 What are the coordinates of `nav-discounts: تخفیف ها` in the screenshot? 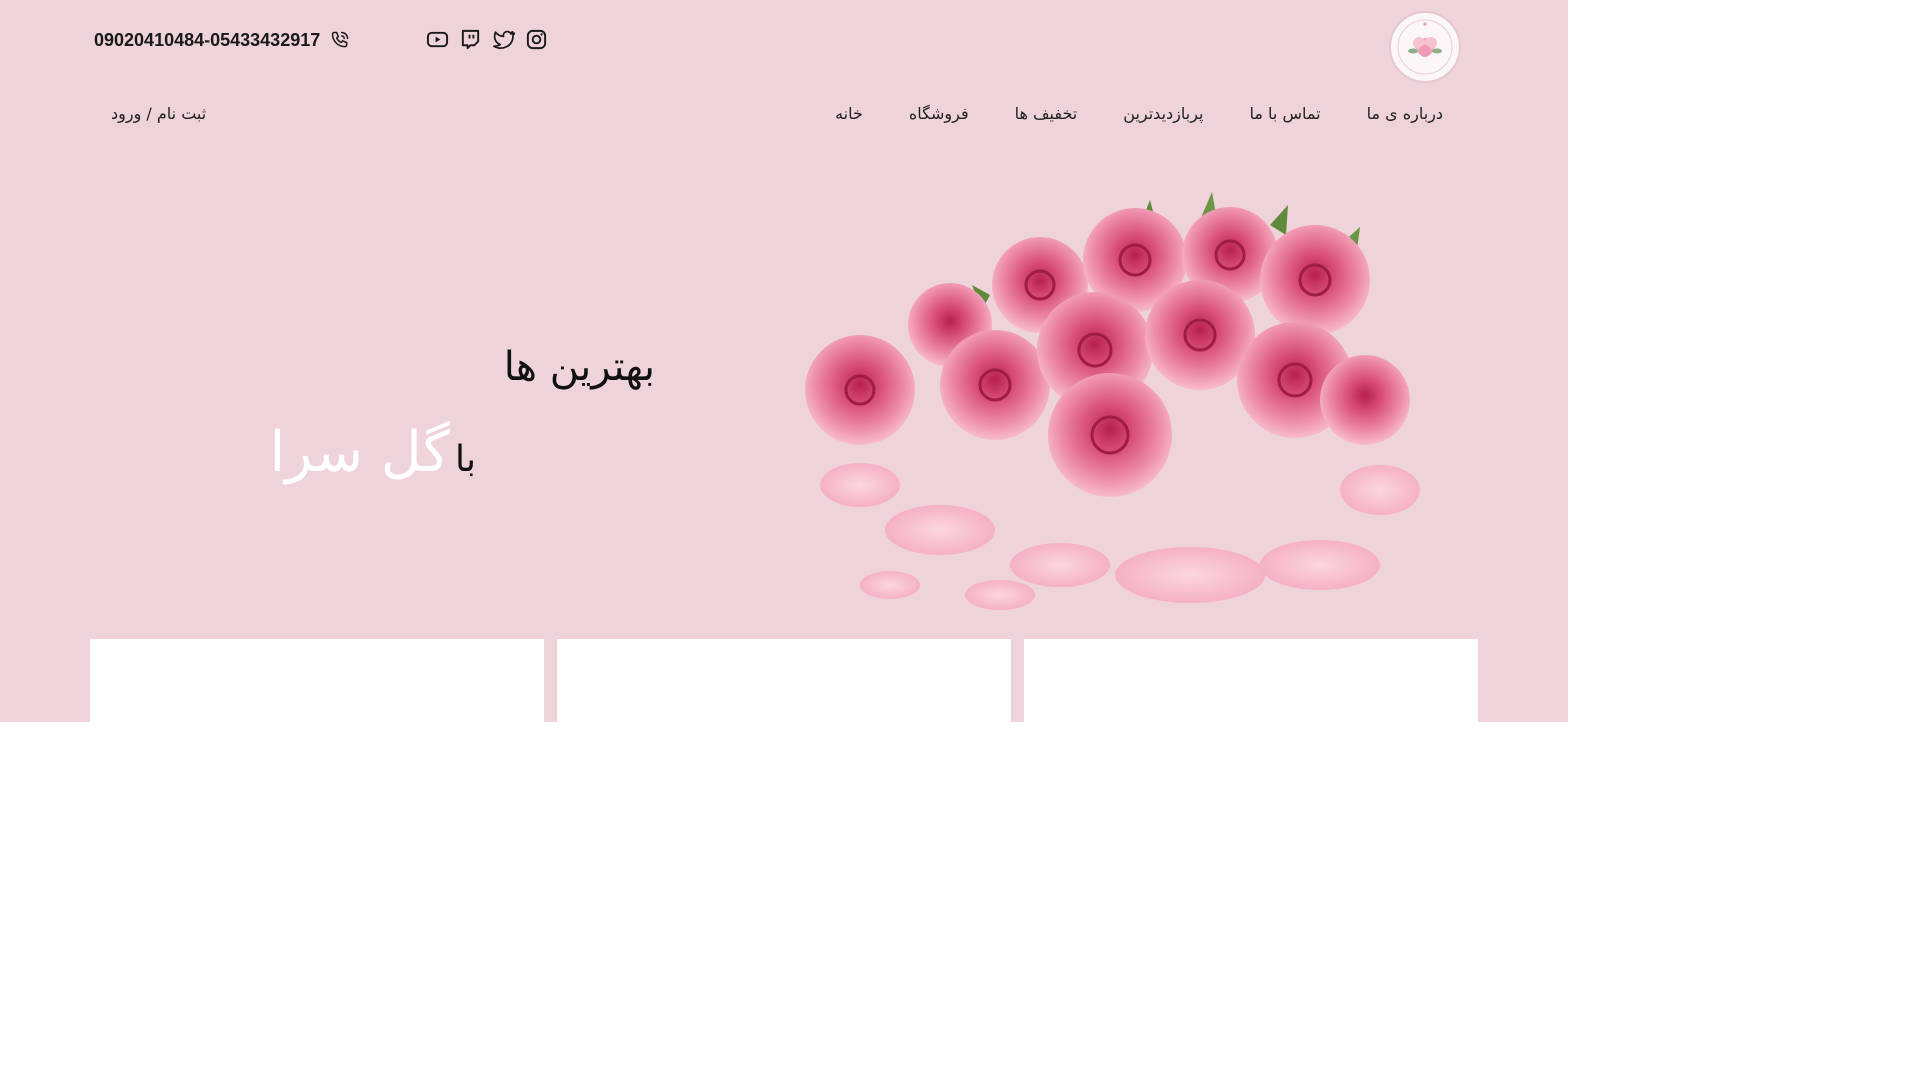 It's located at (1046, 113).